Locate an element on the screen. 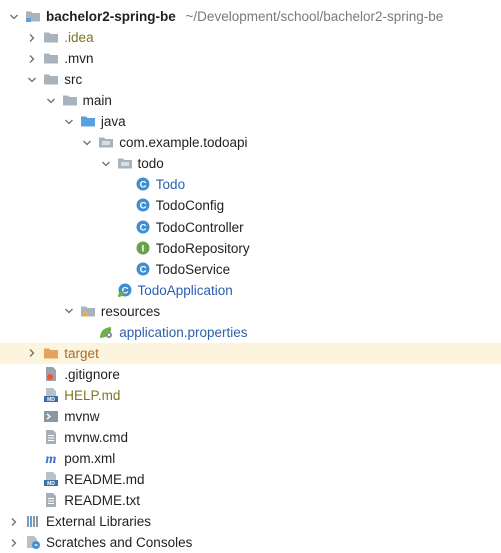 The width and height of the screenshot is (501, 553). svg-text: I is located at coordinates (142, 248).